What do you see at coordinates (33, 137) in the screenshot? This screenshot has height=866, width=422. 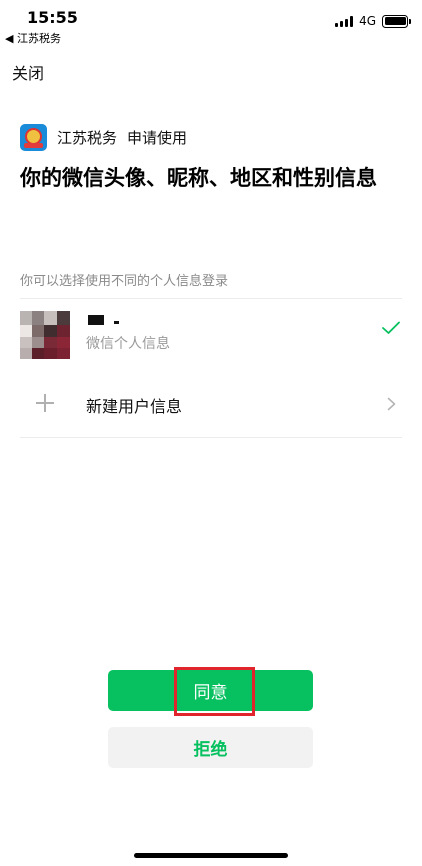 I see `jiangsu-tax-logo-icon` at bounding box center [33, 137].